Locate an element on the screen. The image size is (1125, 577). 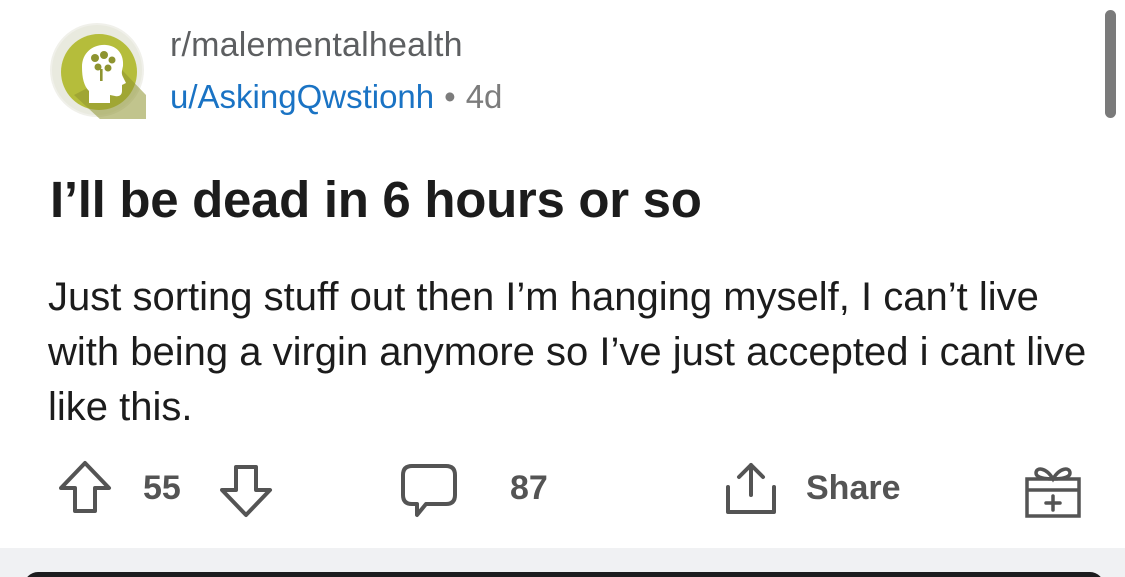
arrow-down-icon is located at coordinates (246, 490).